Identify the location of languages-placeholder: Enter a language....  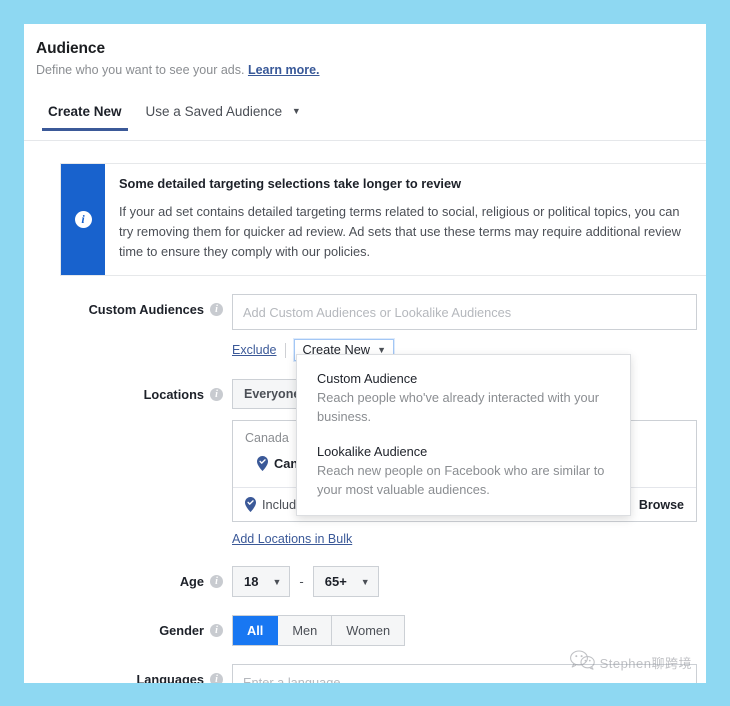
(297, 678).